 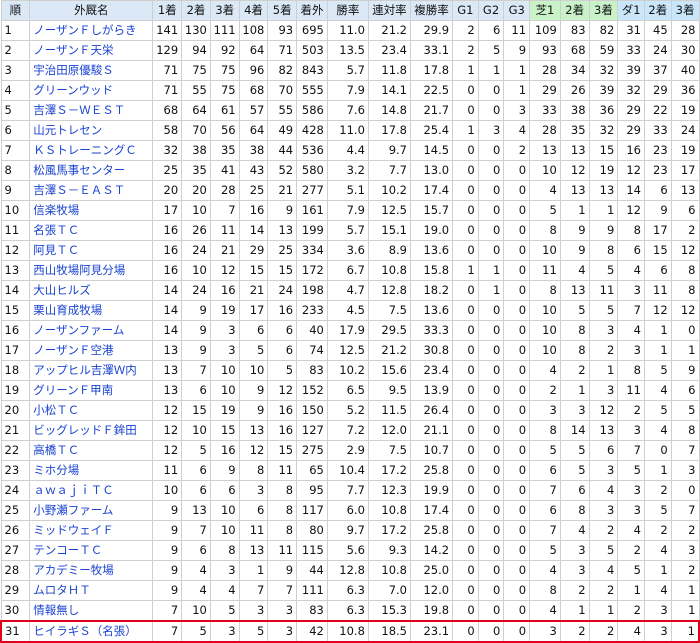 I want to click on stat-cell: 141, so click(x=167, y=30).